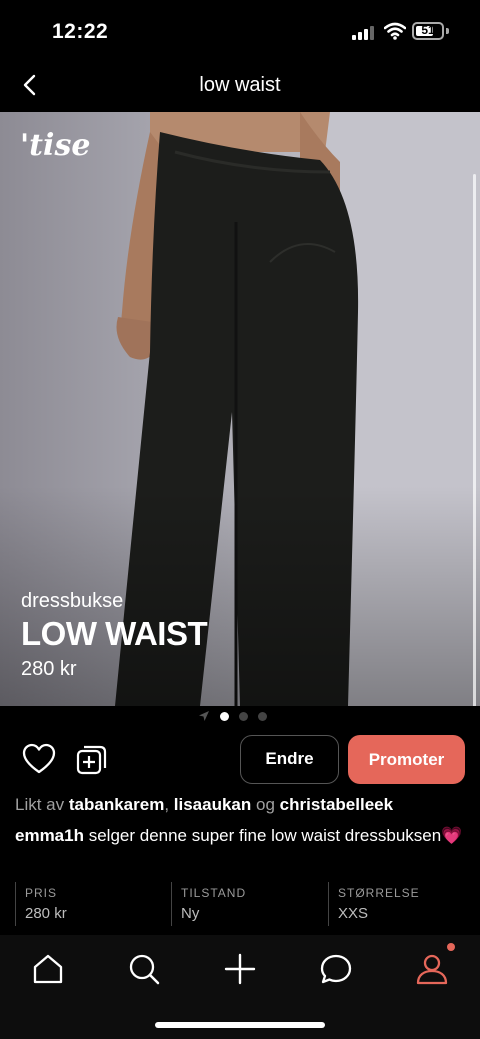 The image size is (480, 1039). I want to click on battery-icon: 51, so click(428, 31).